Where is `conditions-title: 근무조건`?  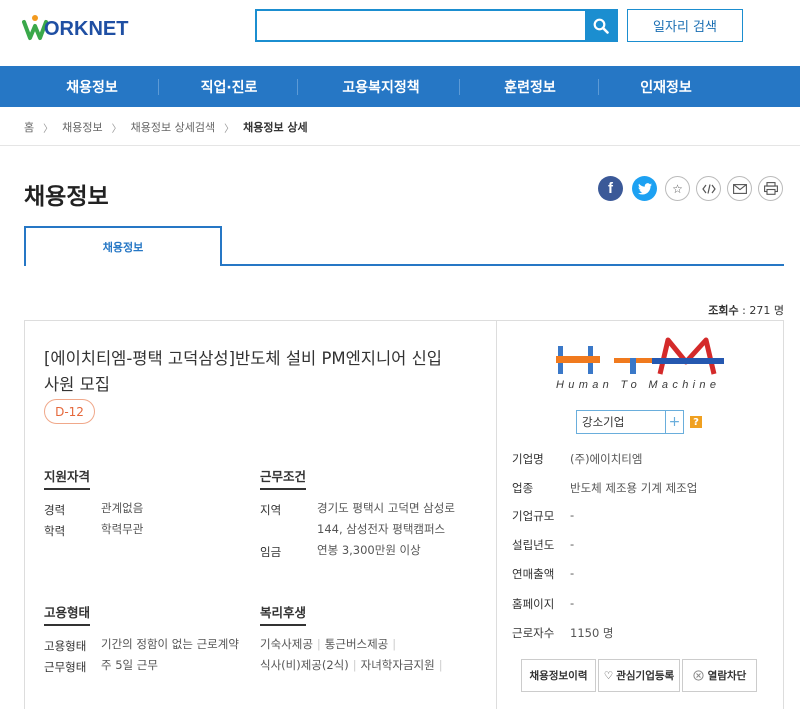
conditions-title: 근무조건 is located at coordinates (283, 476).